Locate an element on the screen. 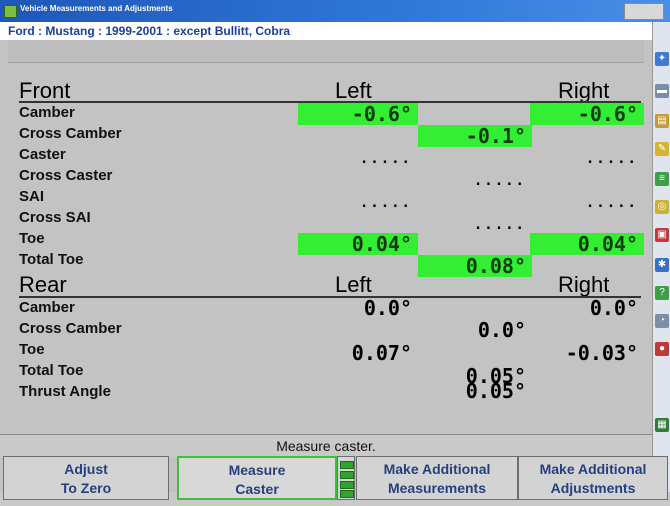  rear-row-label-total-toe: Total Toe is located at coordinates (51, 370).